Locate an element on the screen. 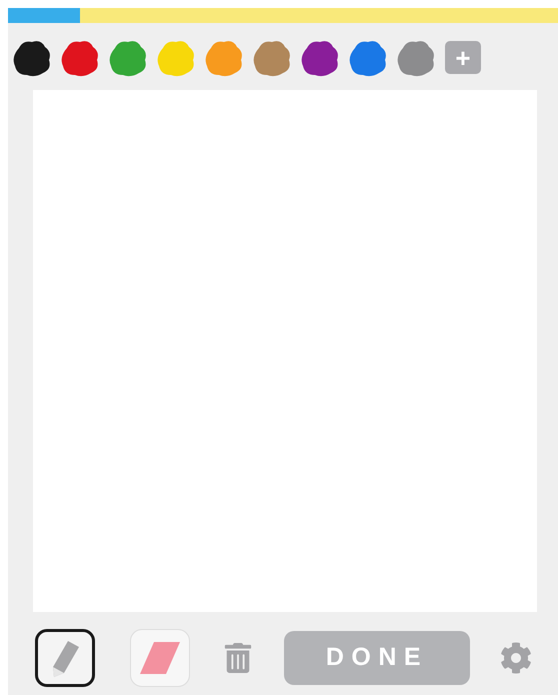  settings-icon is located at coordinates (516, 658).